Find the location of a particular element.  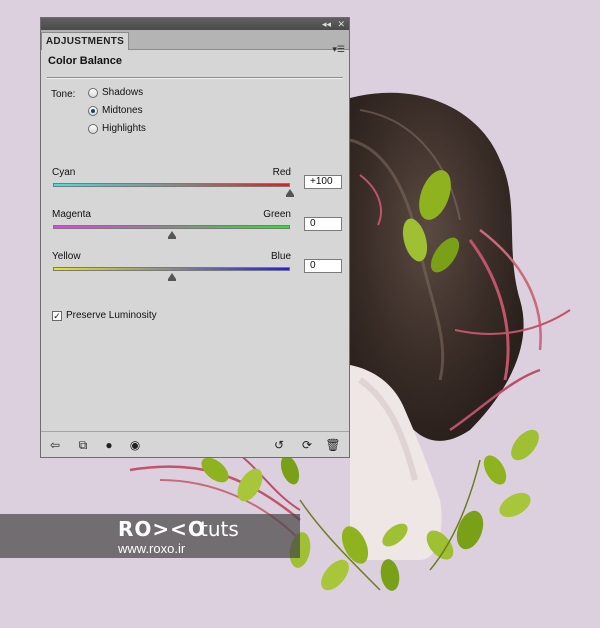

back-arrow-icon: ⇦ is located at coordinates (55, 445).